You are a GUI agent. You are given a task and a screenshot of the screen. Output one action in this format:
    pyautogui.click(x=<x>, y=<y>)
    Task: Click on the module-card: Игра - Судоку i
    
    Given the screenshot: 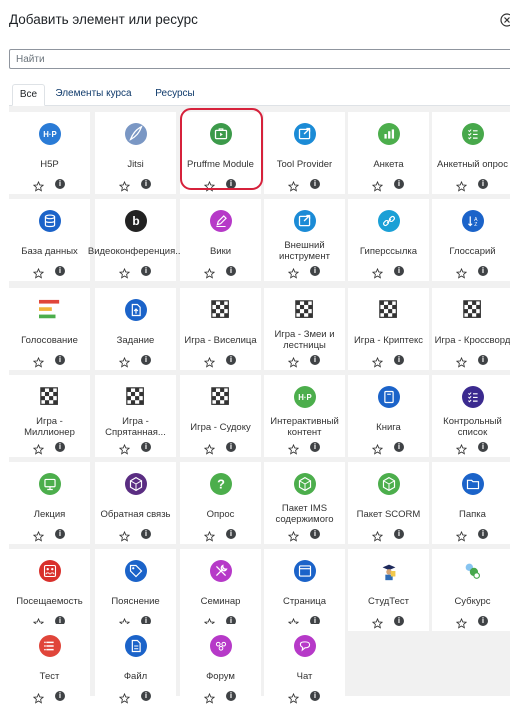 What is the action you would take?
    pyautogui.click(x=220, y=416)
    